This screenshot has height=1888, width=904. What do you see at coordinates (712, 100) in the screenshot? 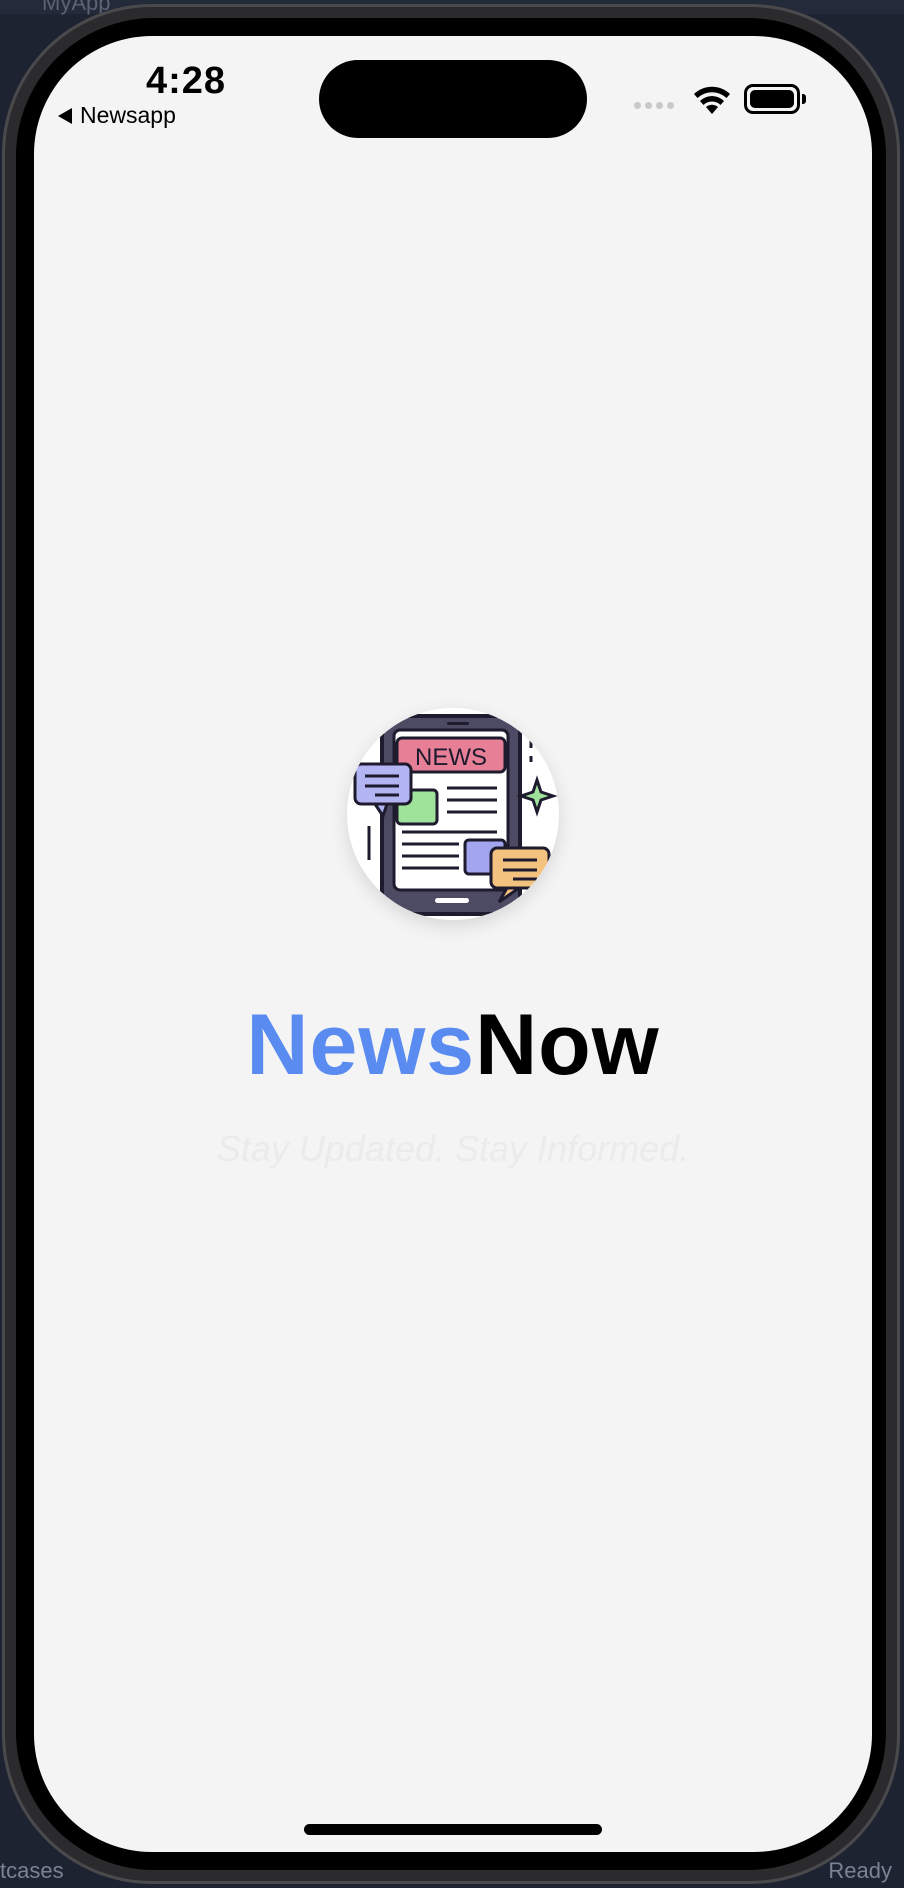
I see `wifi-icon` at bounding box center [712, 100].